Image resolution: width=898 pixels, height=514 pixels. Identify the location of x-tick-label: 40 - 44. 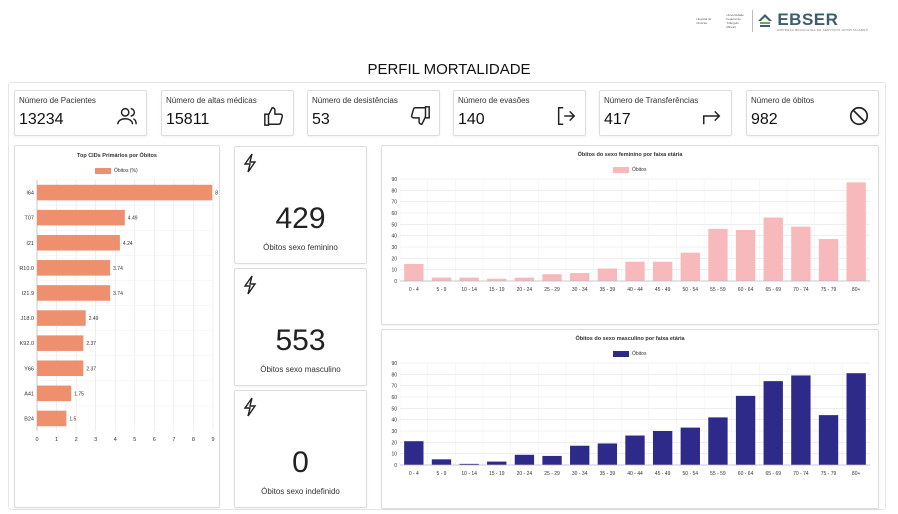
(635, 474).